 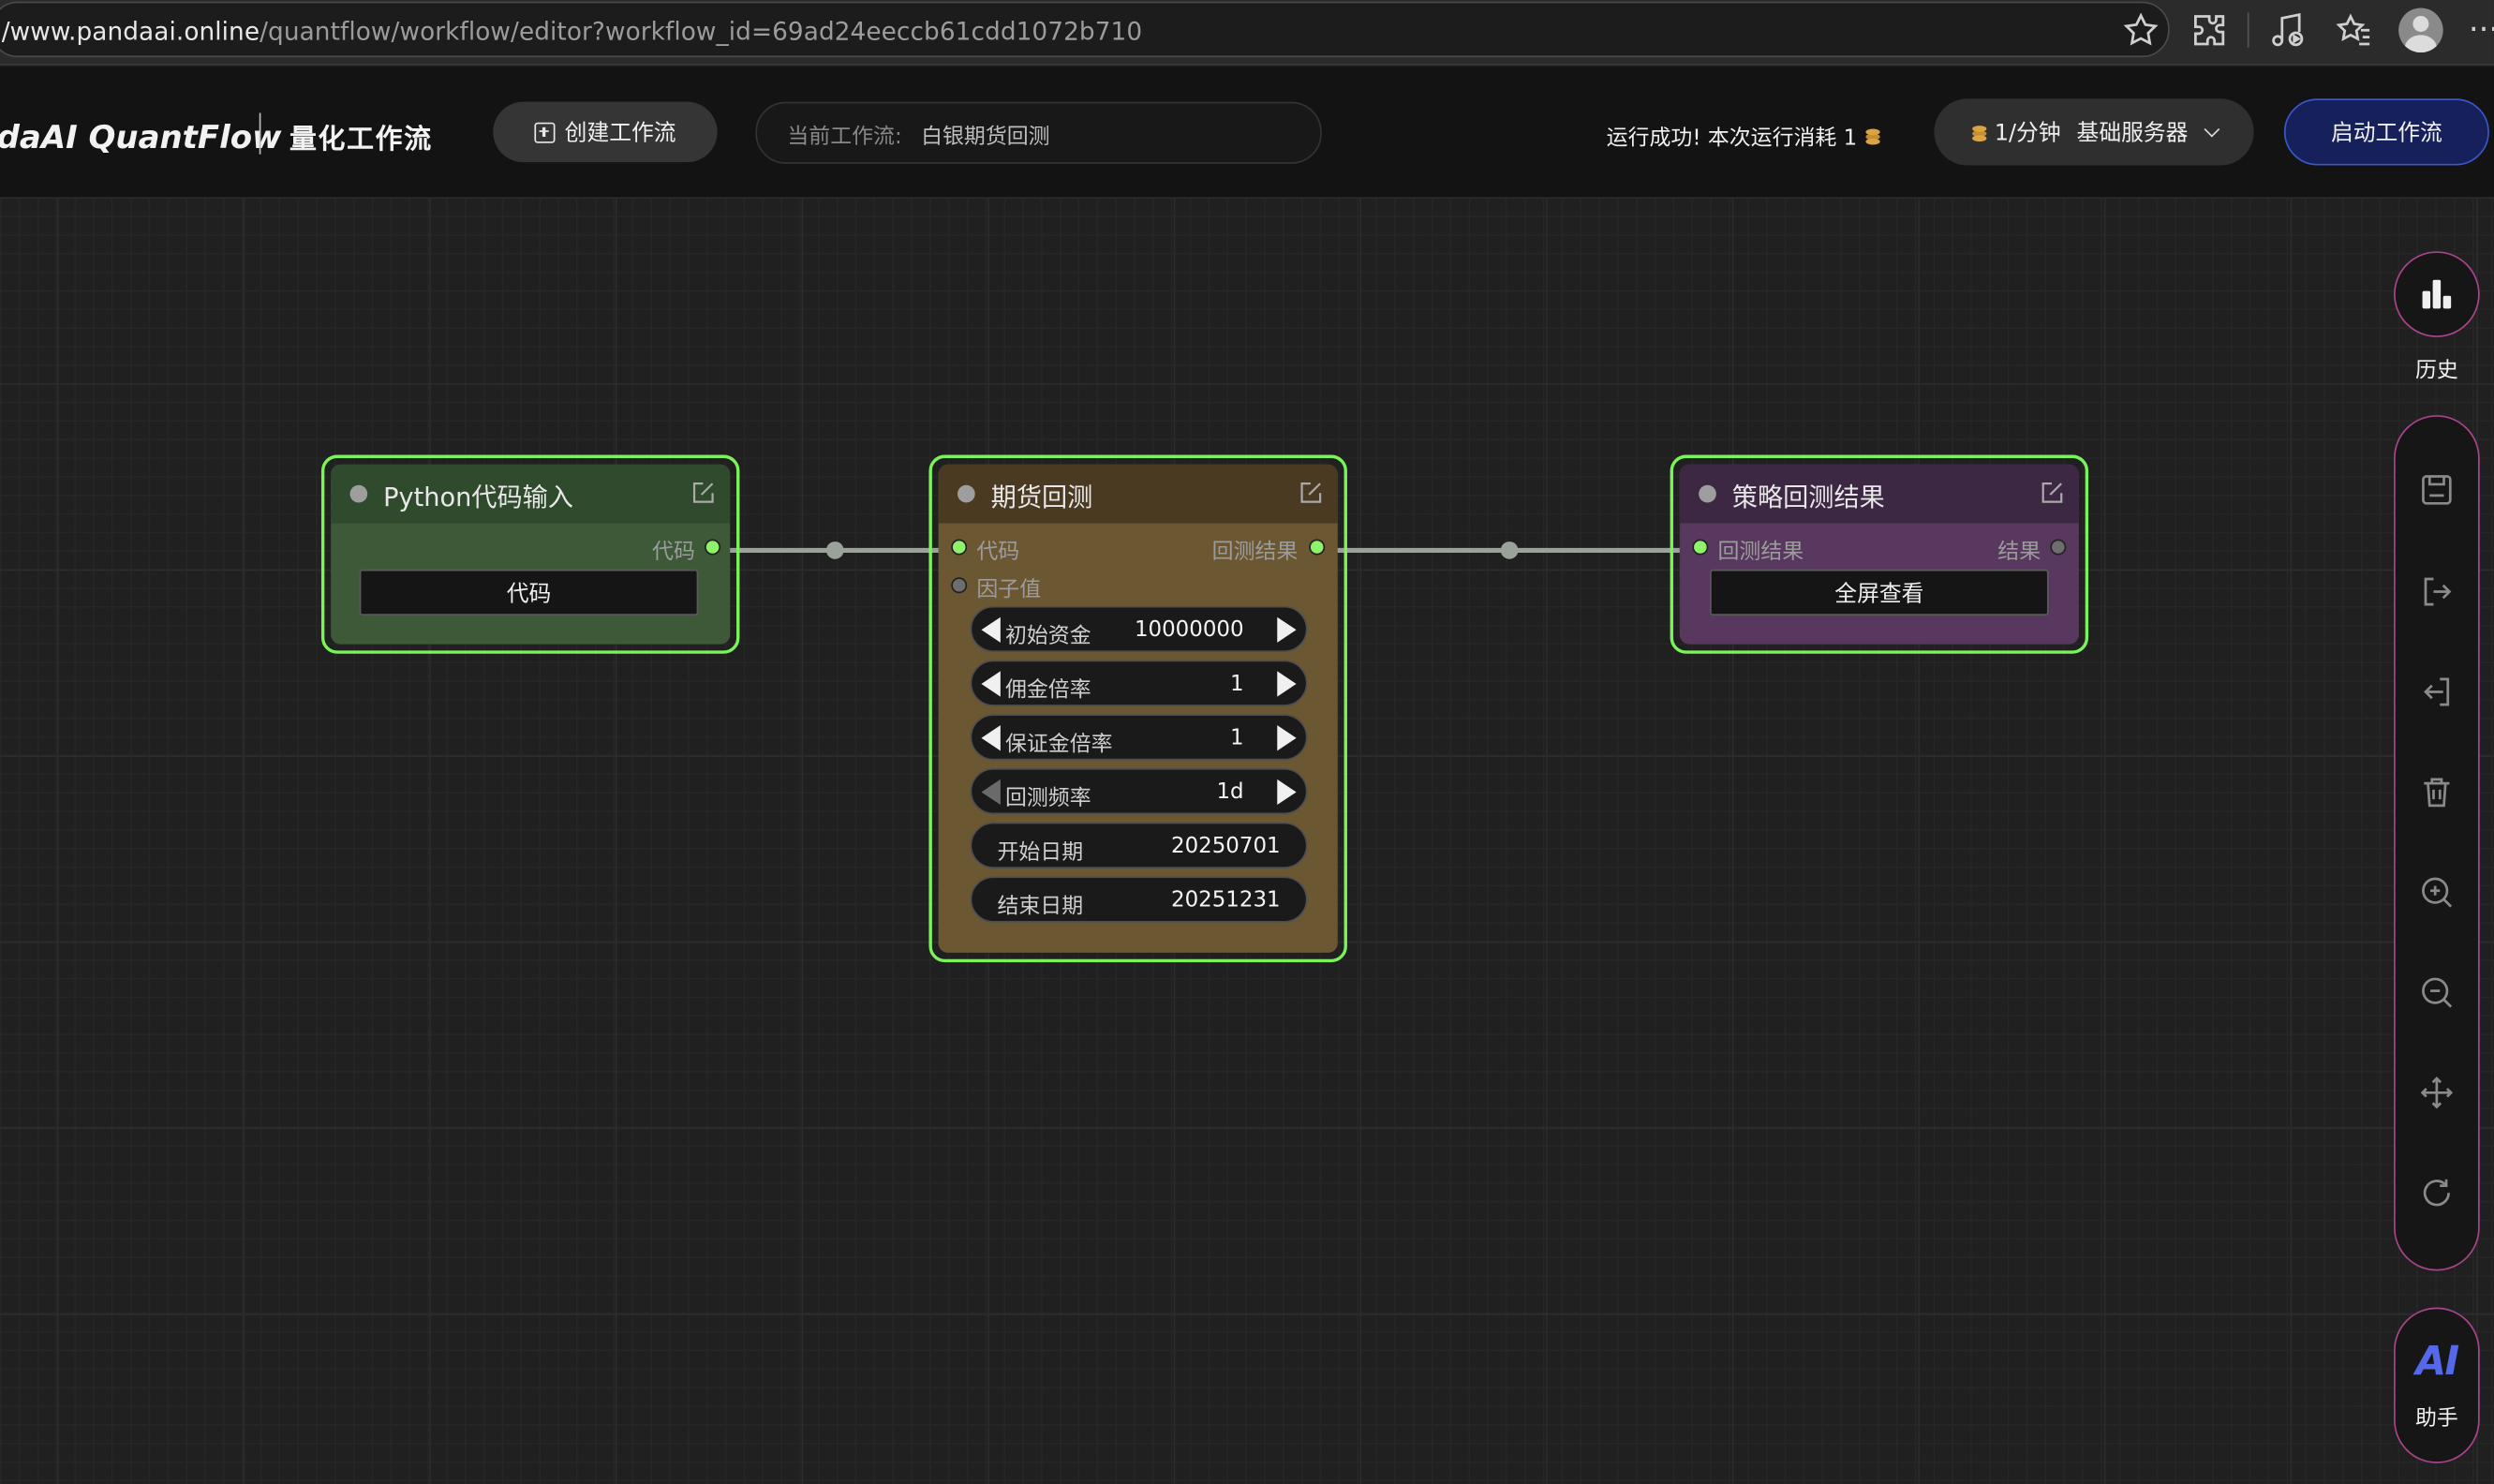 What do you see at coordinates (1139, 845) in the screenshot?
I see `param-start-date: 开始日期 20250701` at bounding box center [1139, 845].